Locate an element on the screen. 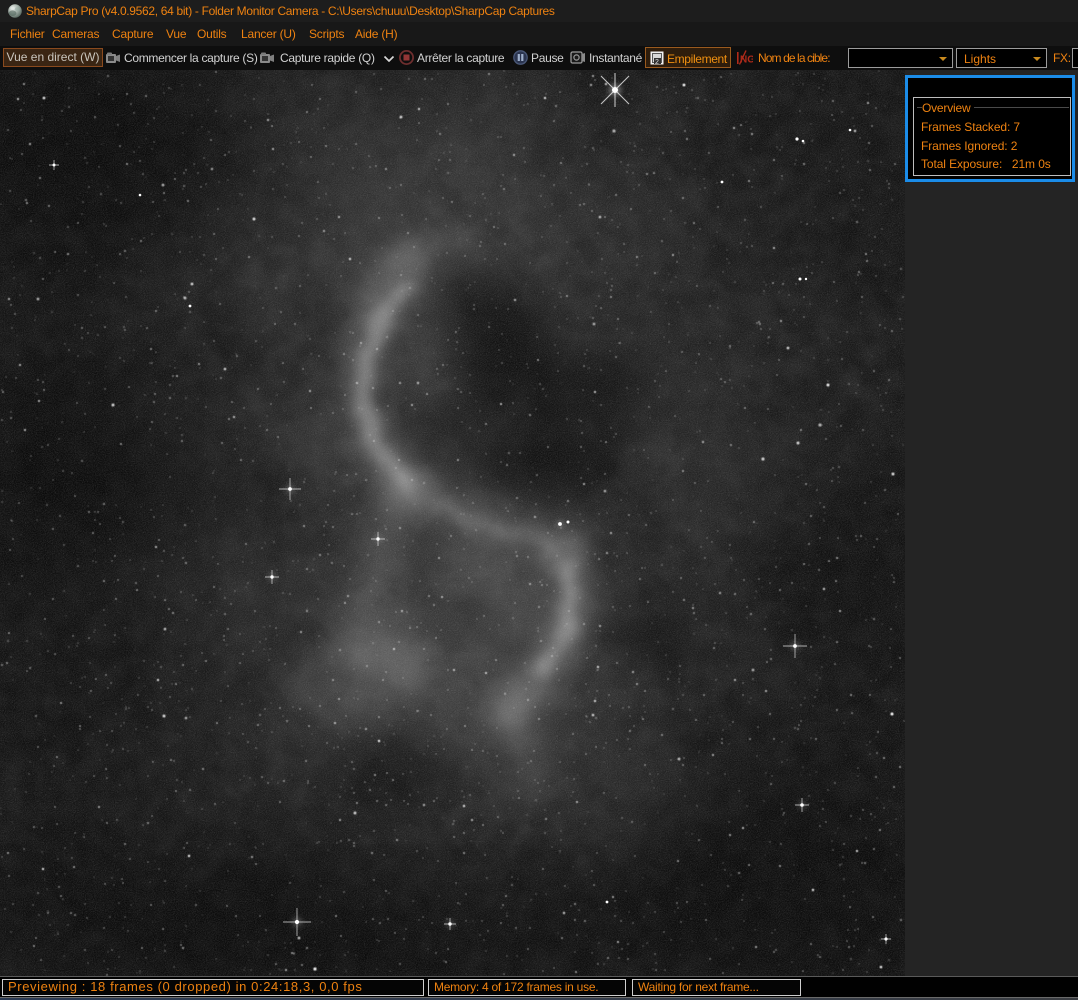  svg-text: 2 is located at coordinates (657, 62).